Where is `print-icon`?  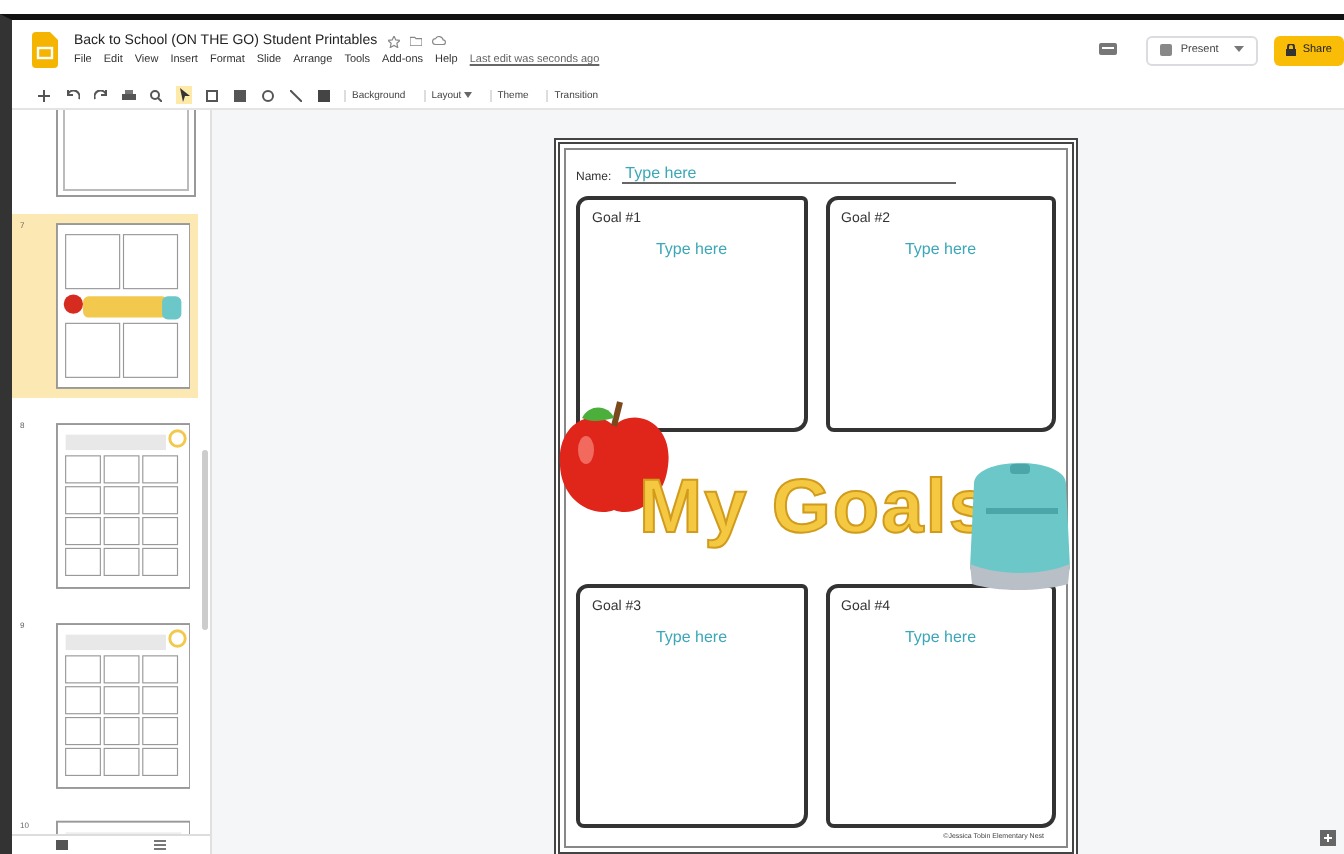
print-icon is located at coordinates (128, 95).